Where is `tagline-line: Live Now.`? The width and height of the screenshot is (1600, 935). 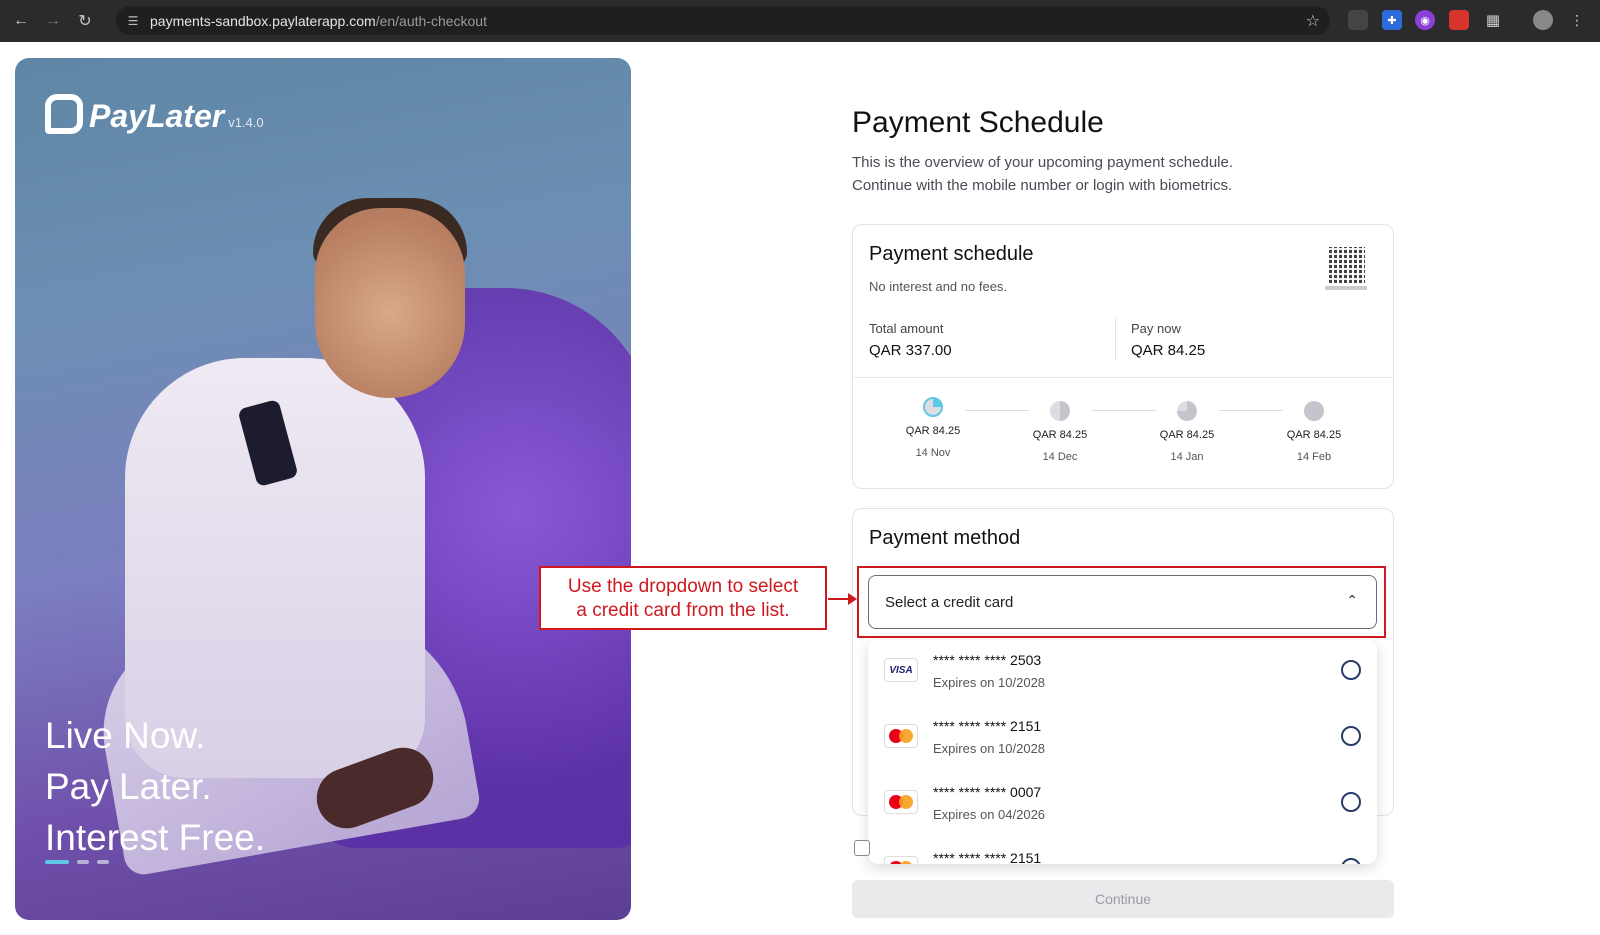 tagline-line: Live Now. is located at coordinates (125, 735).